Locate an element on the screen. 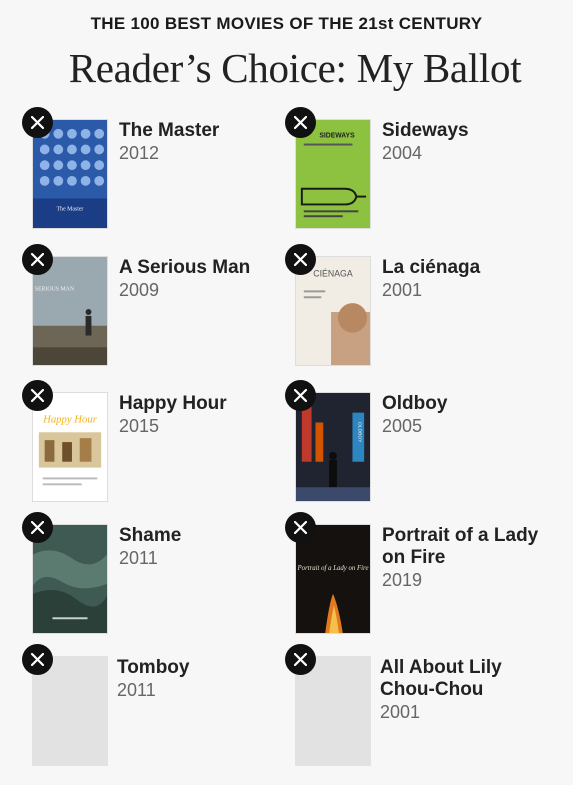  film-year: 2019 is located at coordinates (402, 580).